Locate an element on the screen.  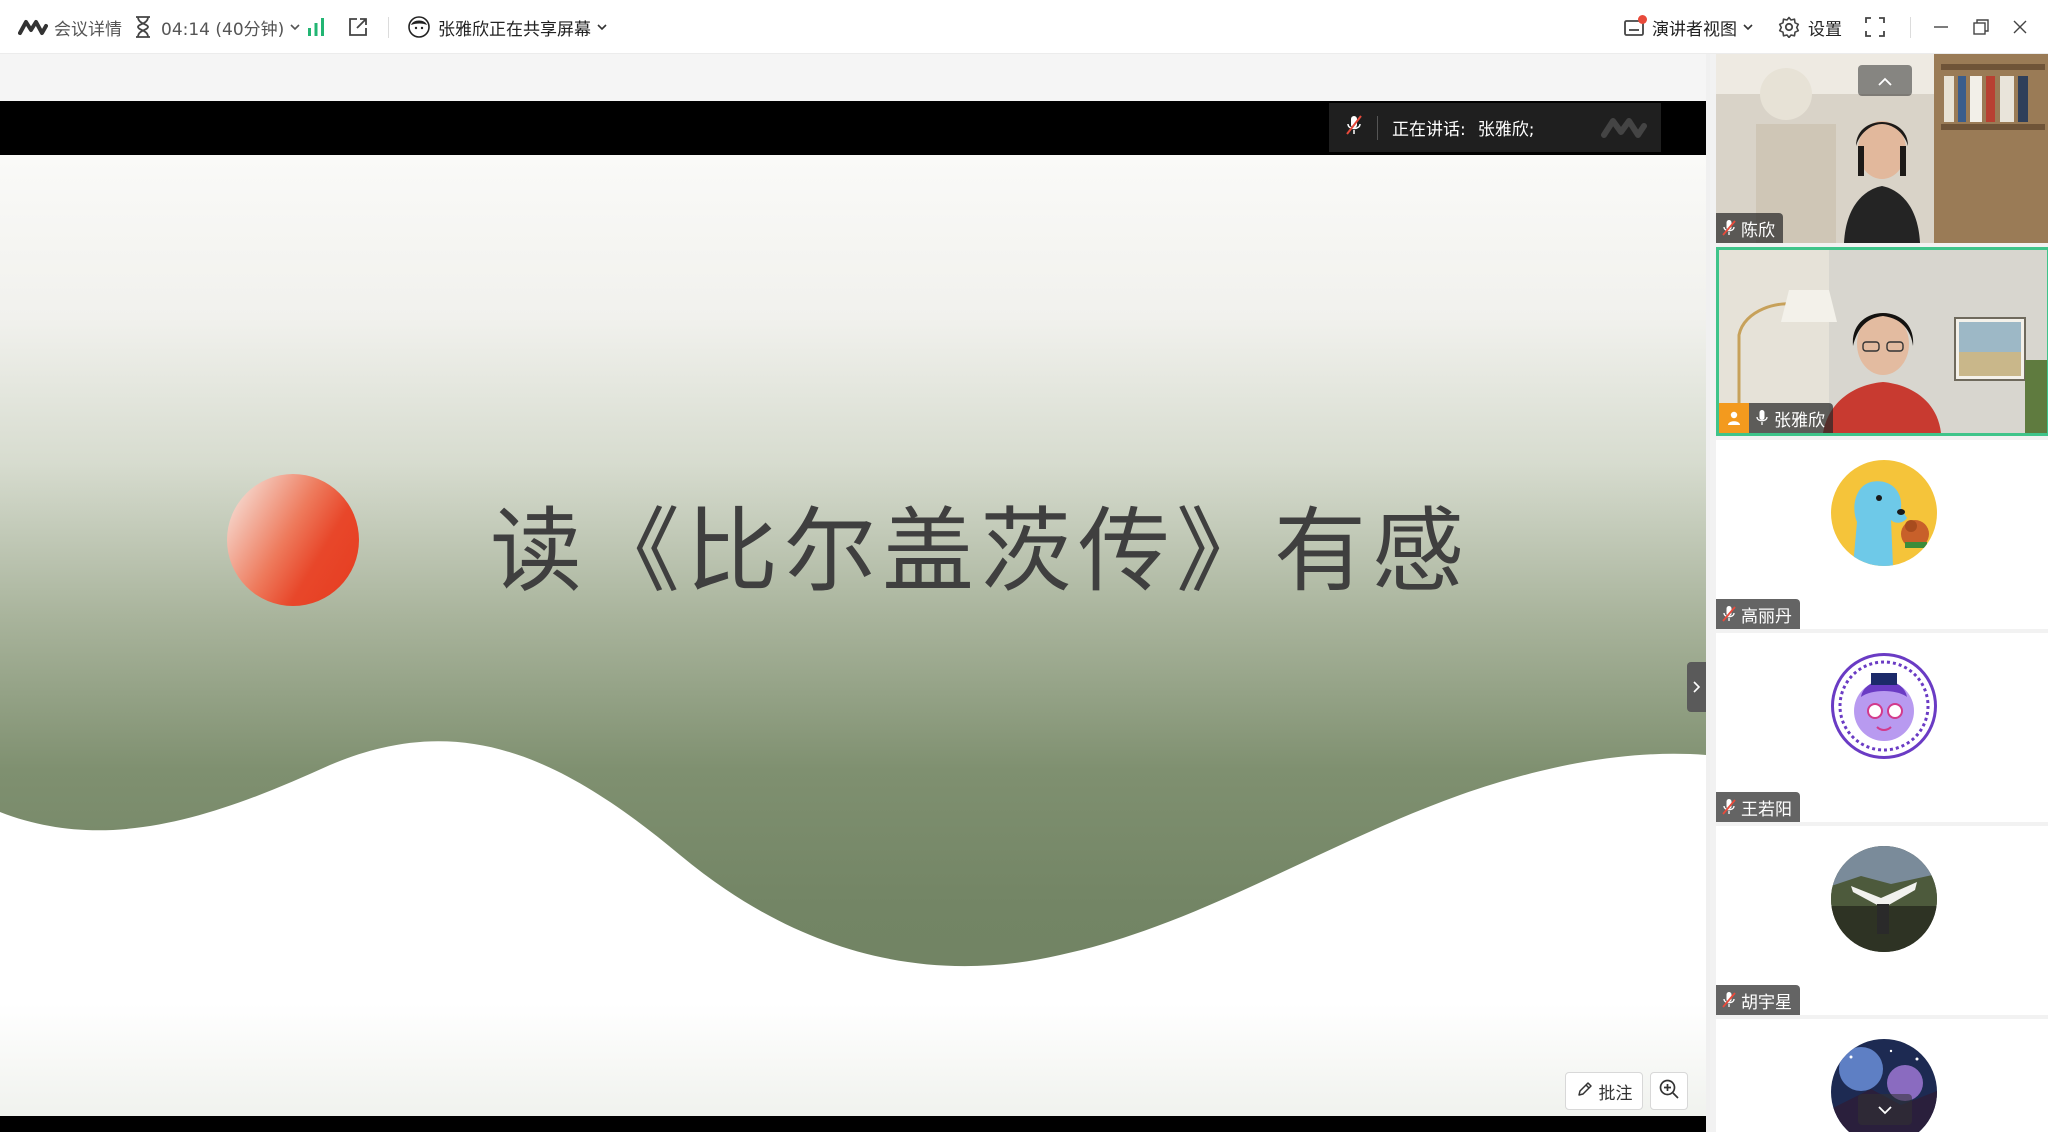
speaking-label: 正在讲话: is located at coordinates (1429, 130).